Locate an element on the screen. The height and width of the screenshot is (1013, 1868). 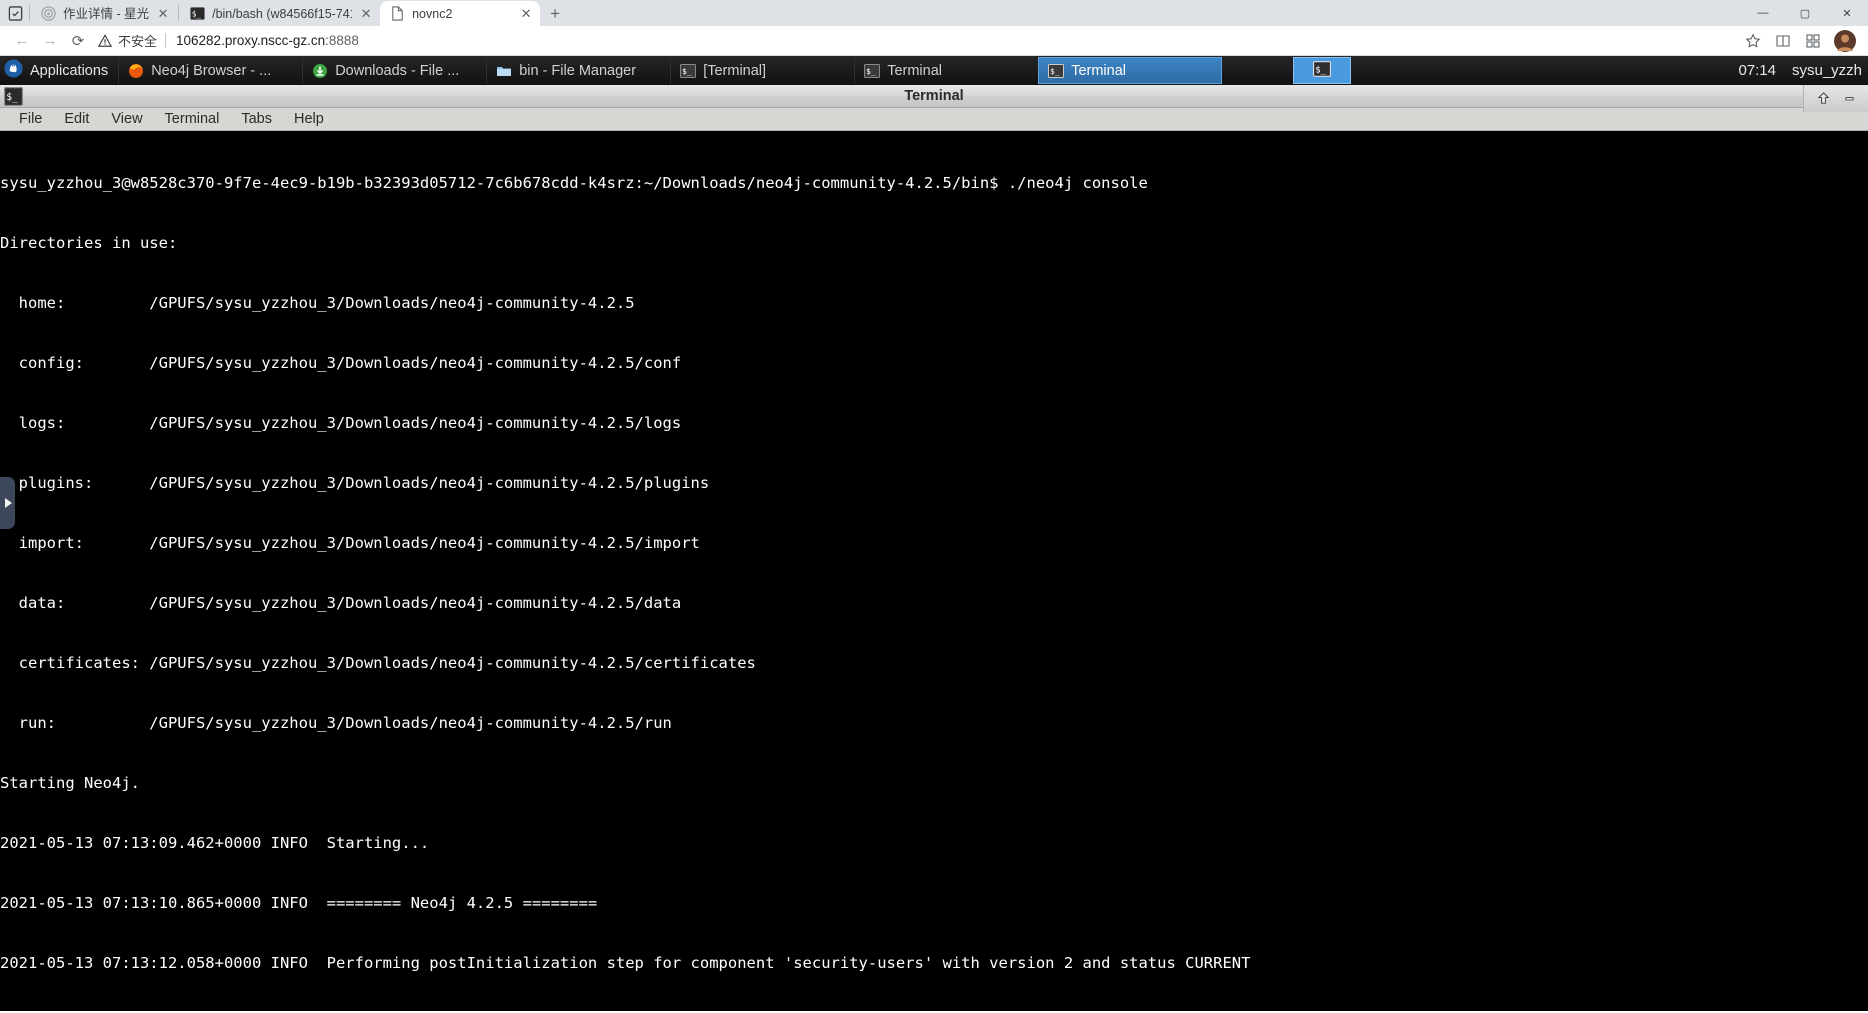
security-status-label: 不安全 is located at coordinates (138, 41).